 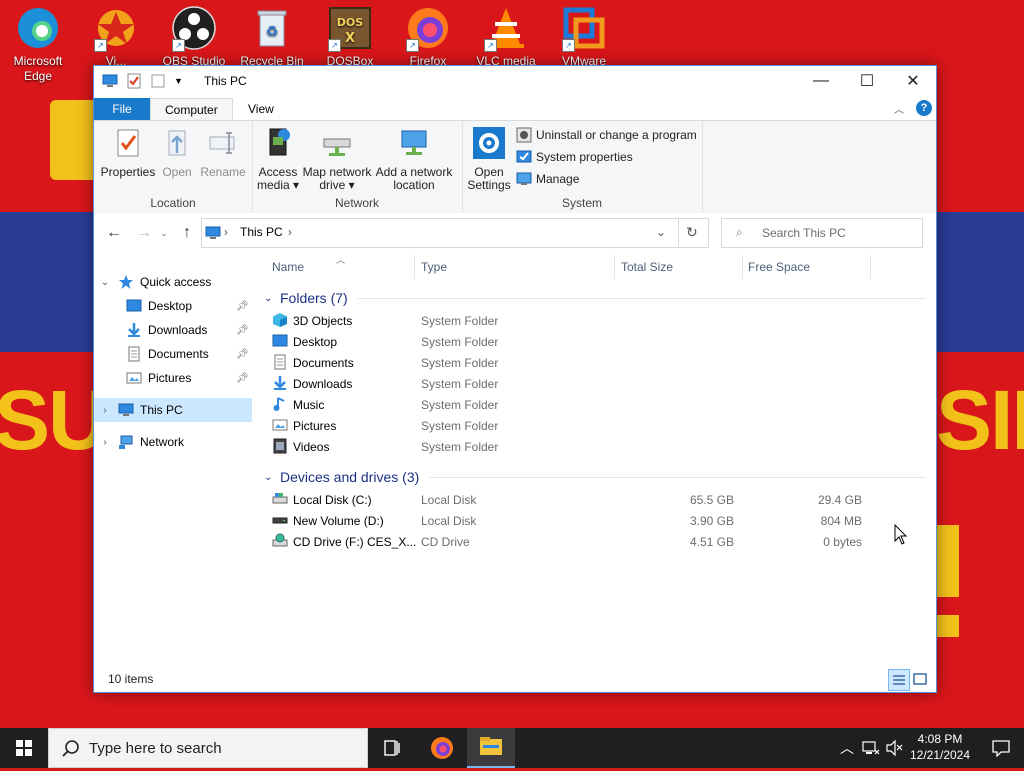 What do you see at coordinates (392, 748) in the screenshot?
I see `task-view-button` at bounding box center [392, 748].